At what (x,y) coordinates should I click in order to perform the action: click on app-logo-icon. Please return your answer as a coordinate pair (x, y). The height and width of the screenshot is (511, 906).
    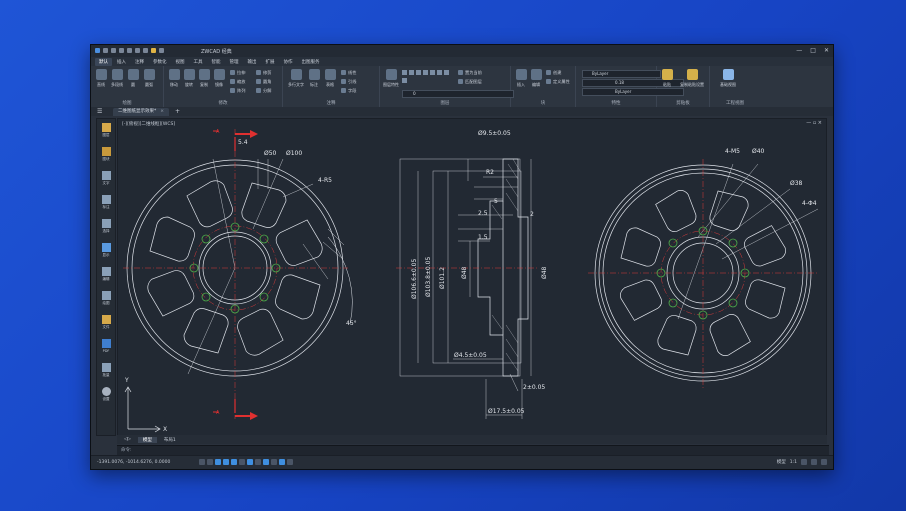
    Looking at the image, I should click on (97, 50).